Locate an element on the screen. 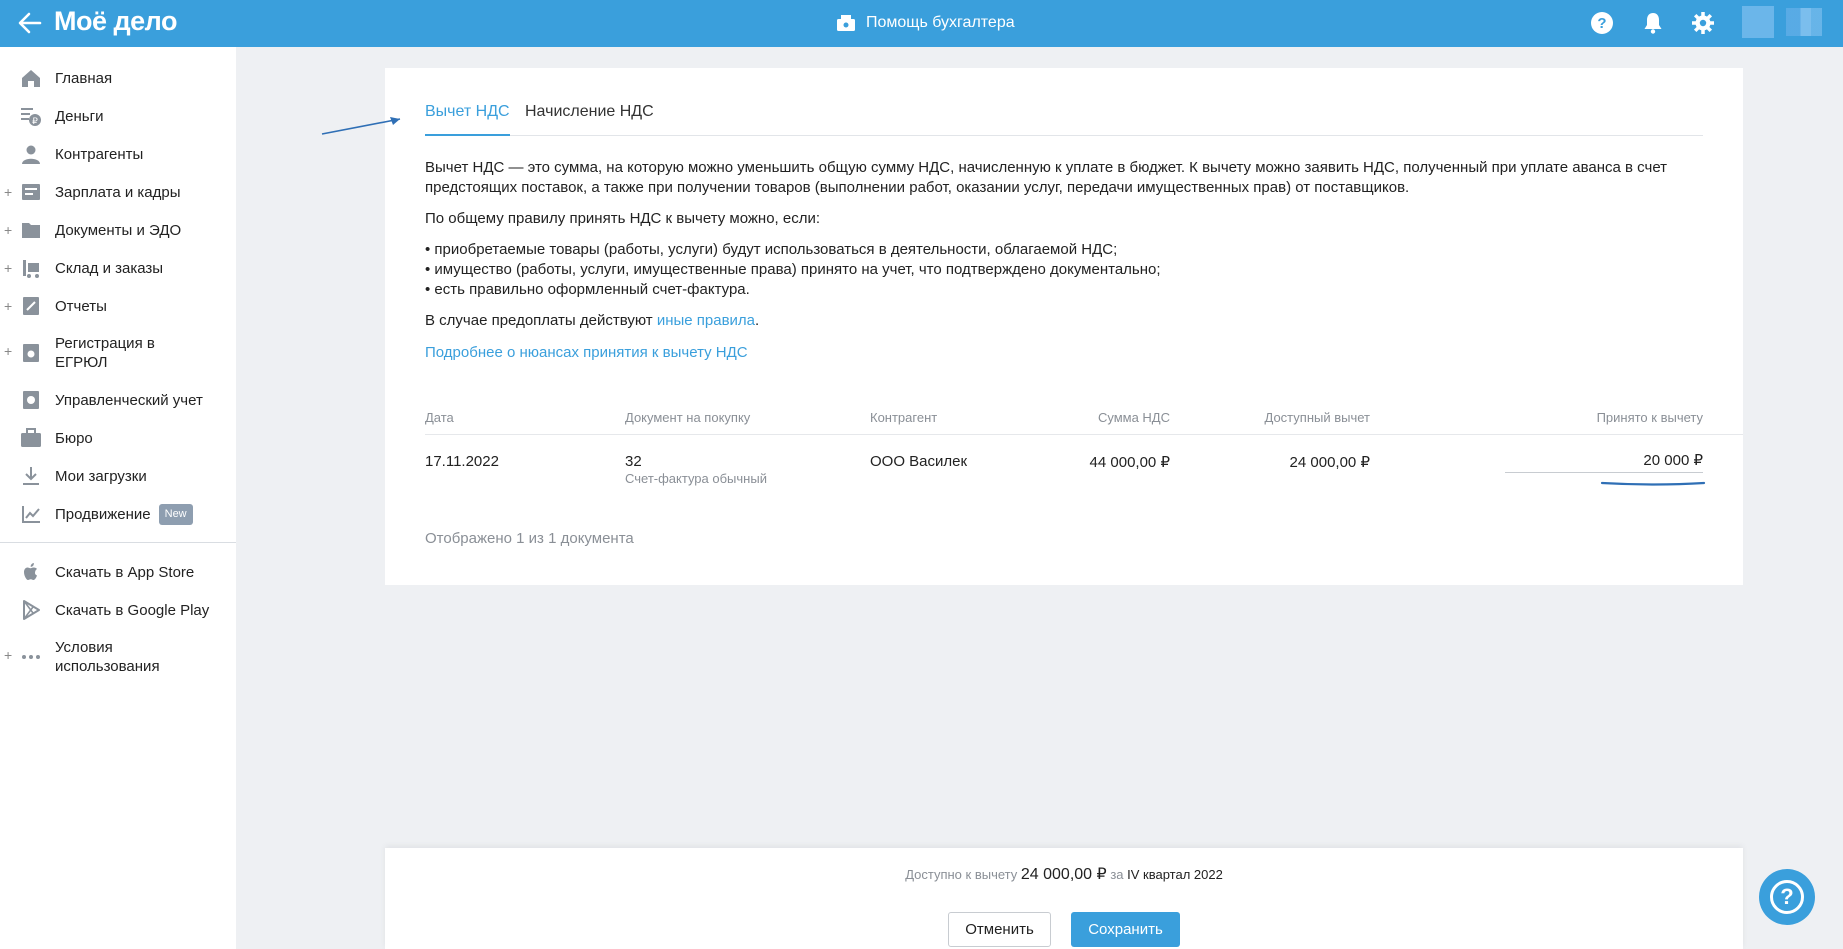  top-bar: Моё дело Помощь бухгалтера ? is located at coordinates (921, 23).